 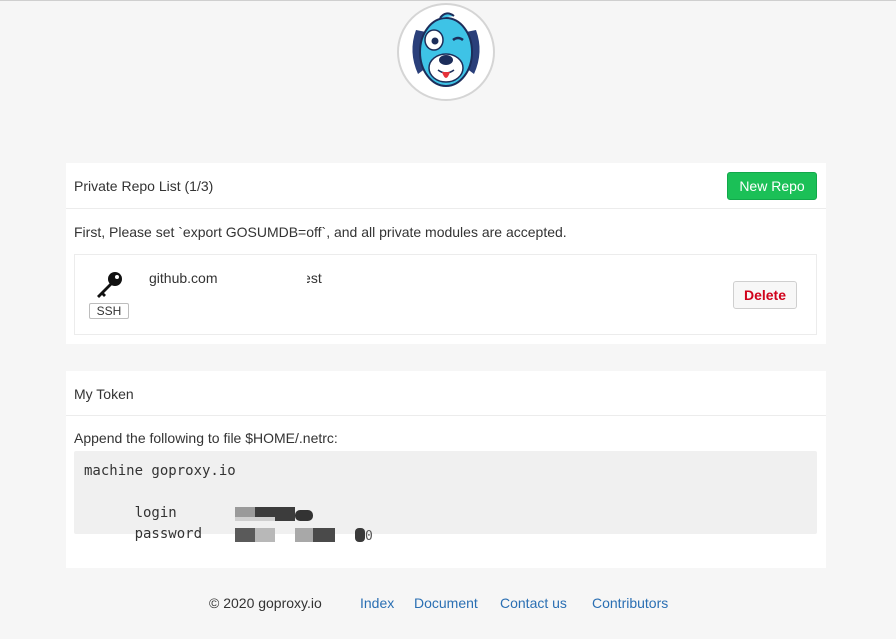 I want to click on netrc-line-login: login, so click(x=445, y=501).